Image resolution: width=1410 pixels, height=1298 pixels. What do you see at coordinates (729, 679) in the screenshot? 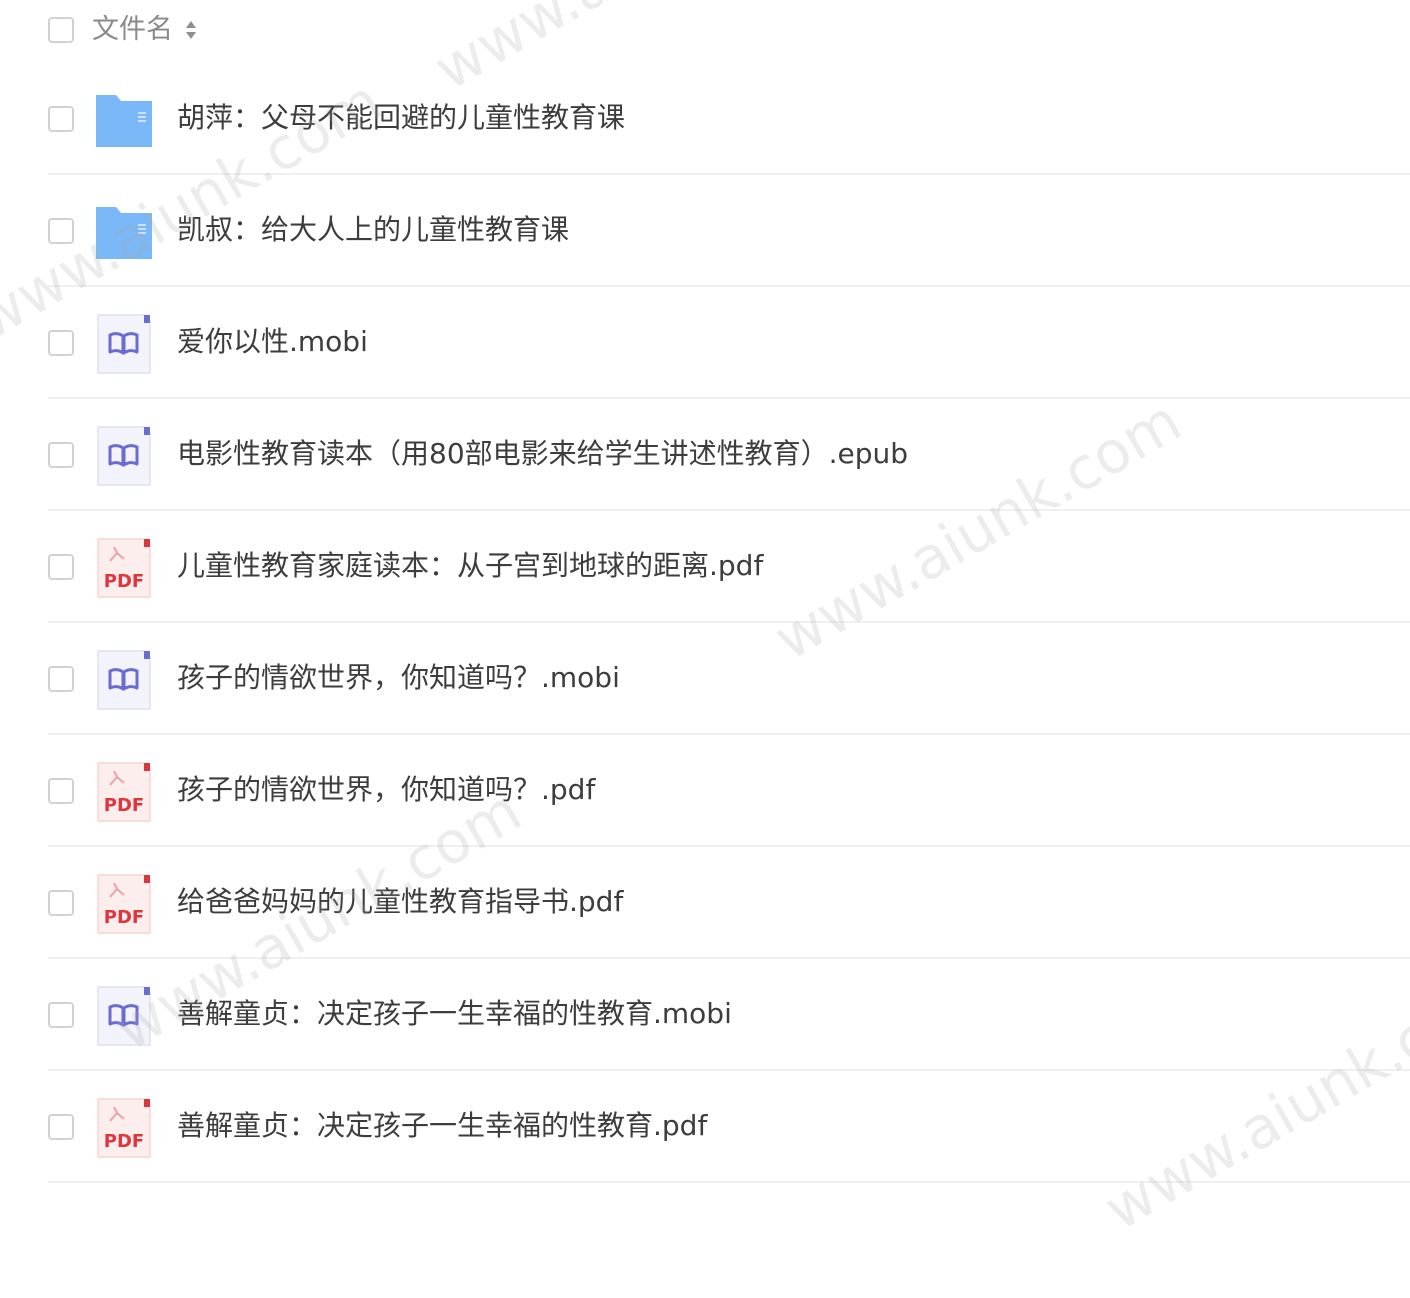
I see `file-row: 孩子的情欲世界，你知道吗？.mobi` at bounding box center [729, 679].